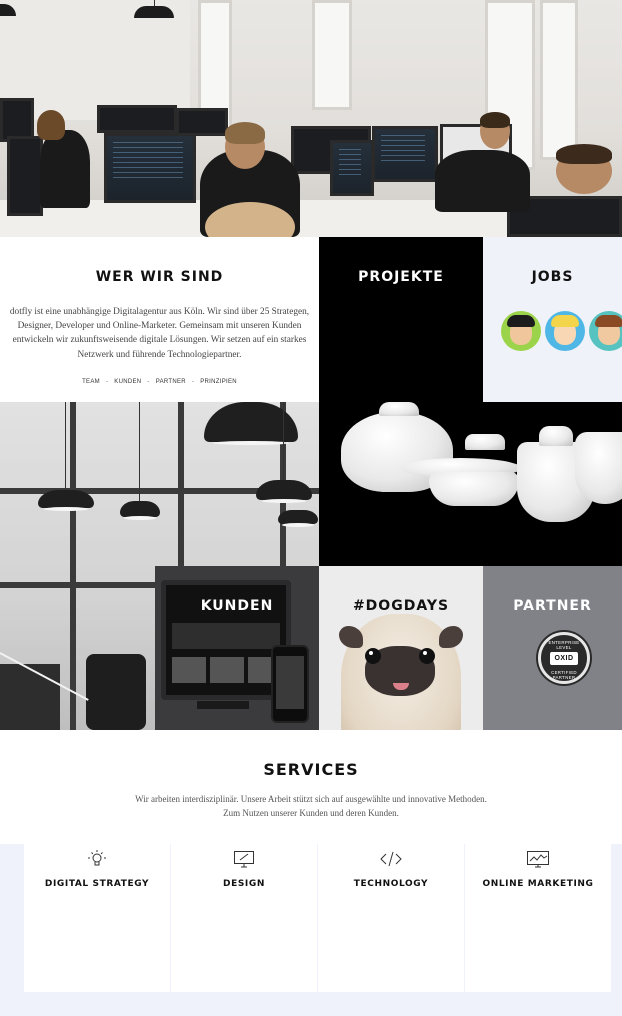 This screenshot has width=622, height=1016. What do you see at coordinates (97, 859) in the screenshot?
I see `lightbulb-icon` at bounding box center [97, 859].